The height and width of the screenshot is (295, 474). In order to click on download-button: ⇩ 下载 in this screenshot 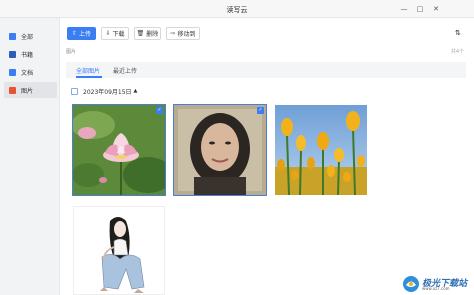, I will do `click(115, 33)`.